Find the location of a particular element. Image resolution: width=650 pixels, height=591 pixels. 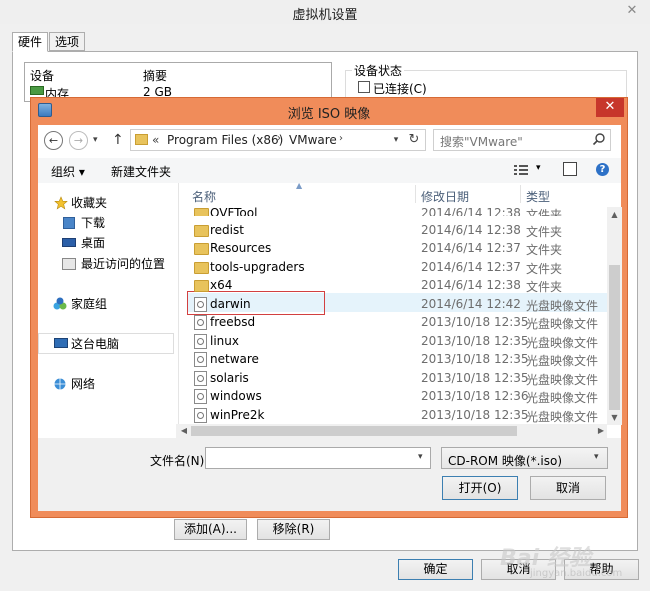

scroll-down-icon: ▼ is located at coordinates (614, 417).